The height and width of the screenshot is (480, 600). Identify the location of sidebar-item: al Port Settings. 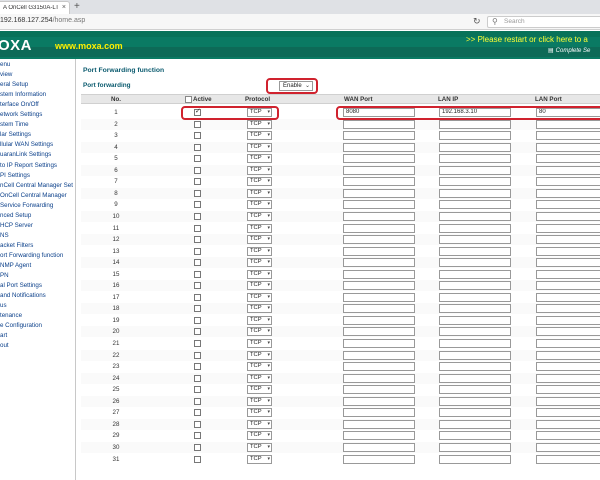
(21, 286).